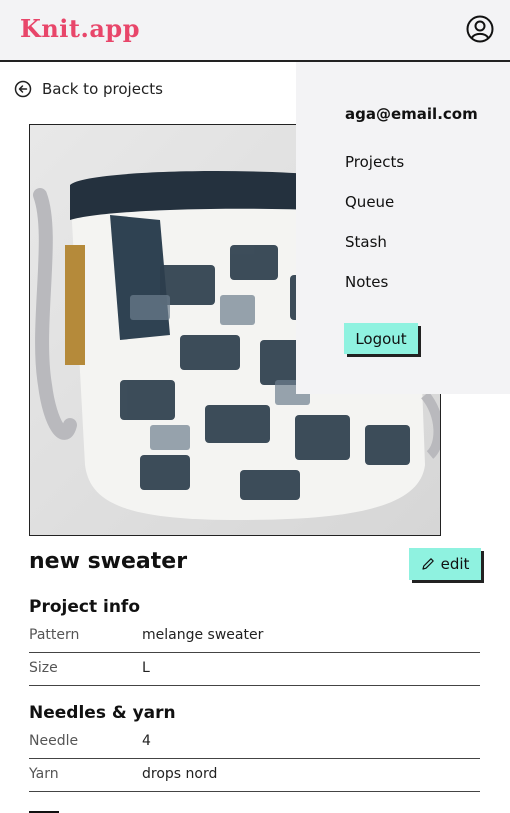 This screenshot has width=510, height=813. I want to click on info-row-needle: Needle 4, so click(254, 742).